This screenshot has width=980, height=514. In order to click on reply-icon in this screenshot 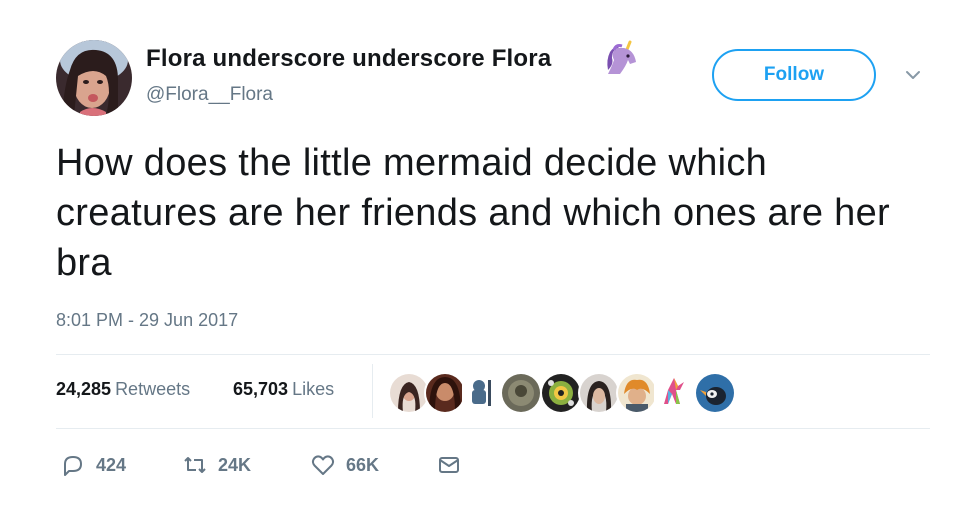, I will do `click(73, 466)`.